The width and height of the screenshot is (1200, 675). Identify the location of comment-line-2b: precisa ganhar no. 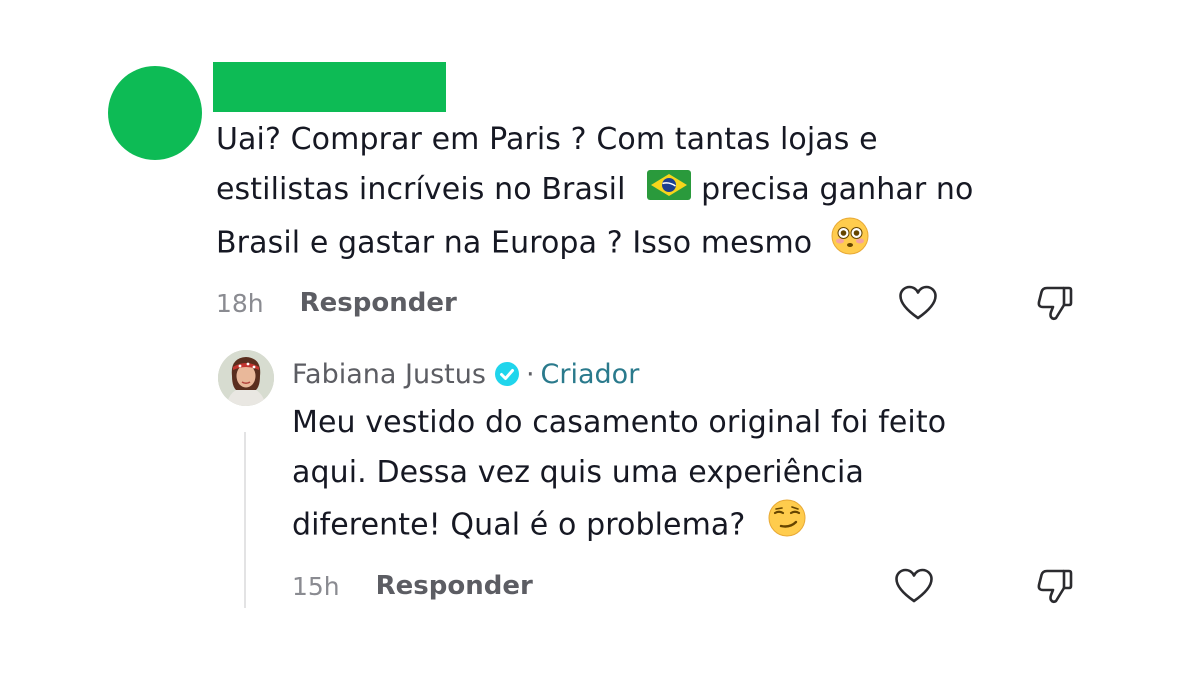
(837, 189).